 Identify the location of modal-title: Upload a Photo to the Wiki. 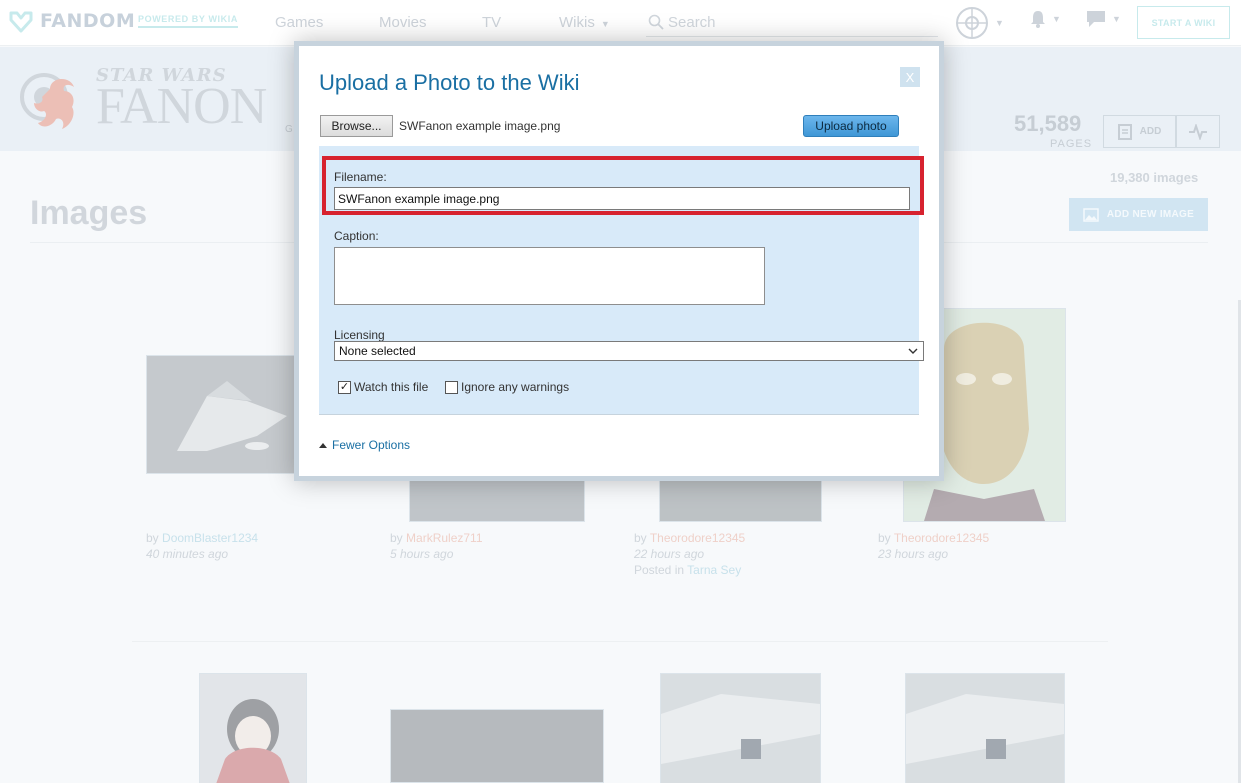
(449, 82).